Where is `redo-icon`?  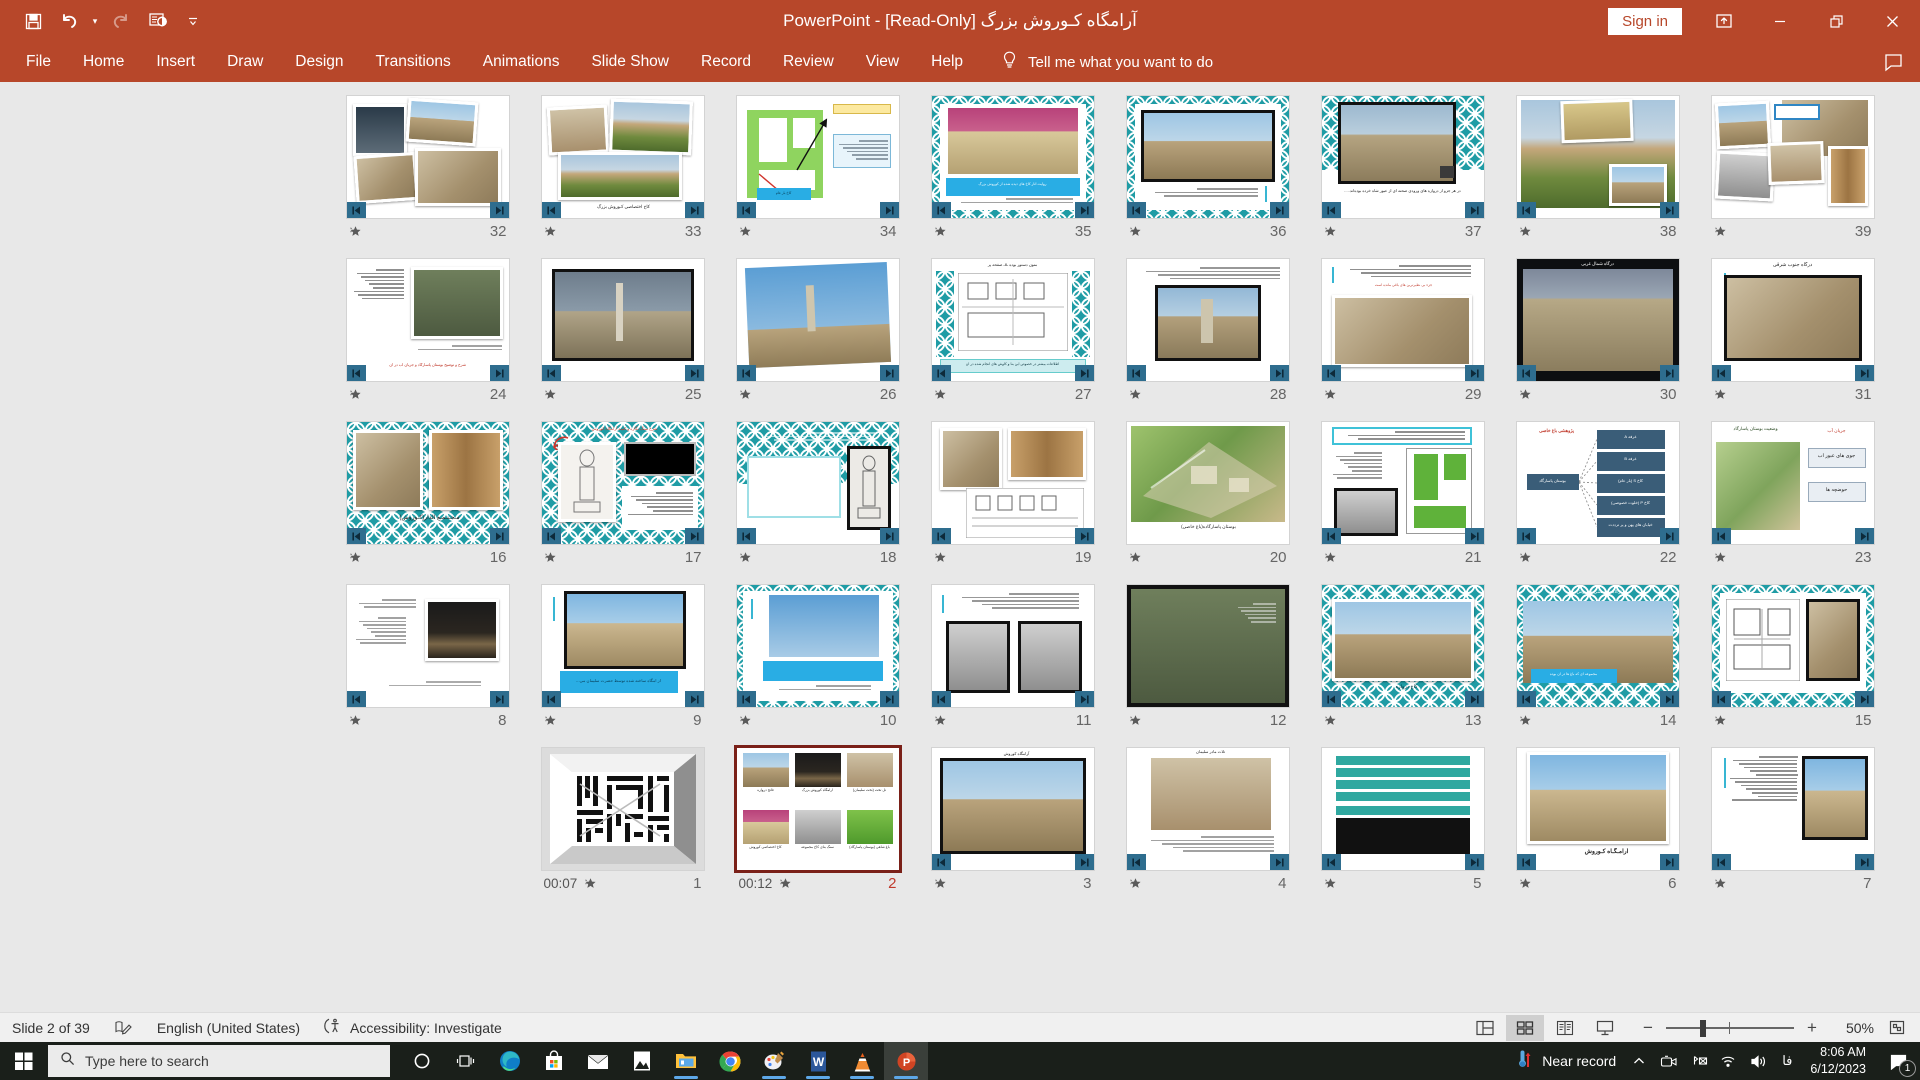 redo-icon is located at coordinates (121, 21).